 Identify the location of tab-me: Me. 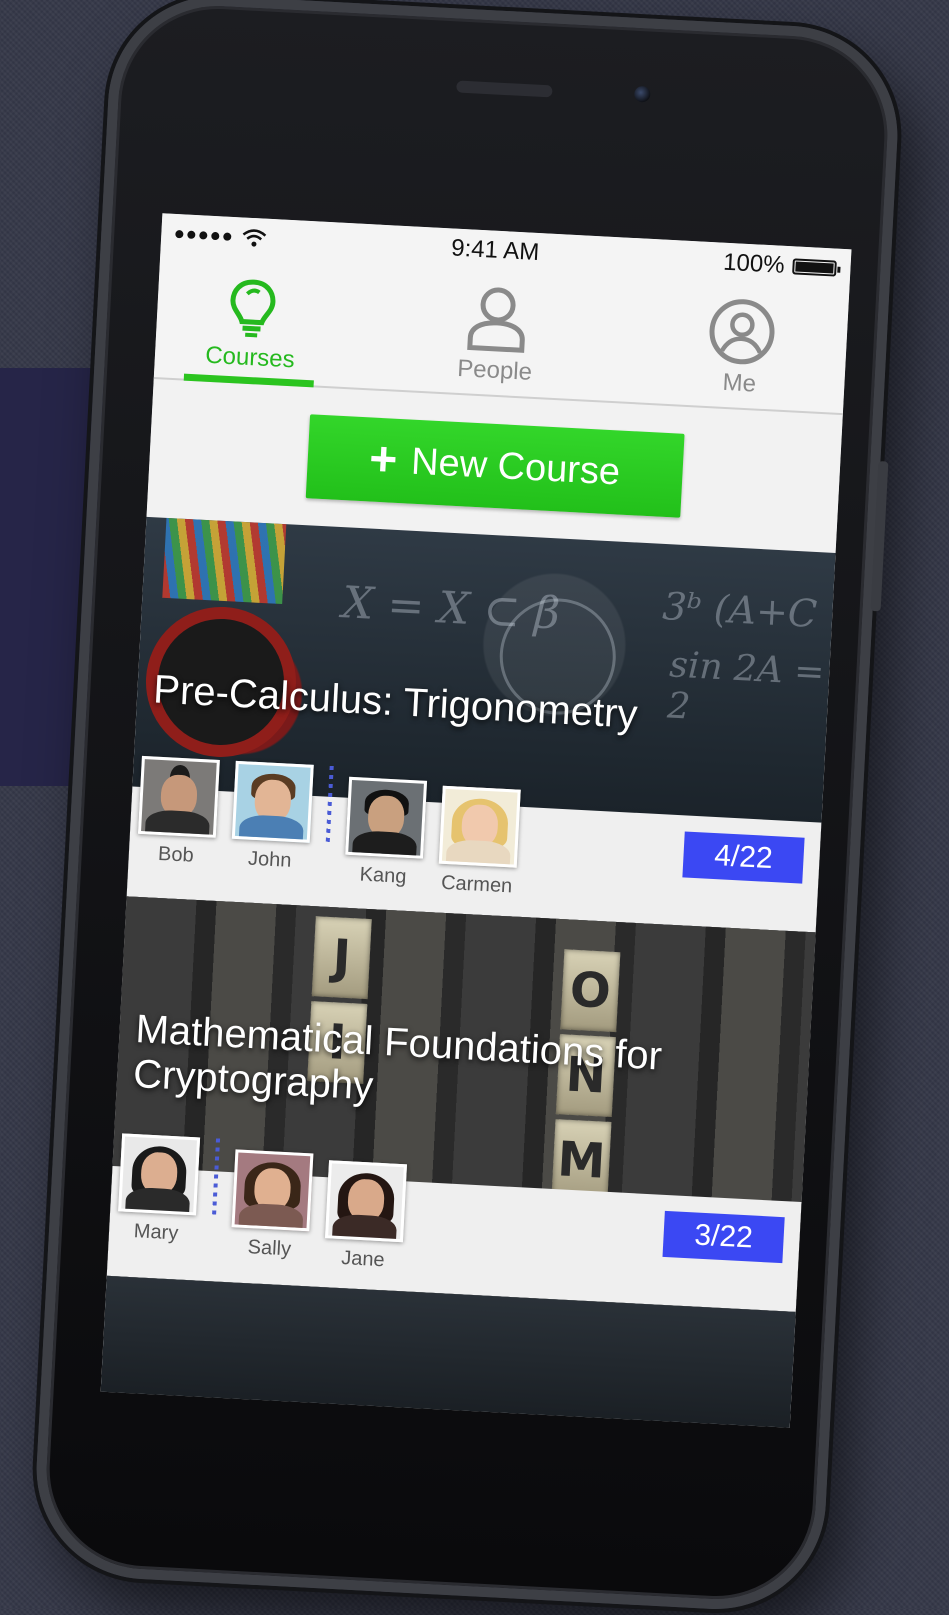
(741, 352).